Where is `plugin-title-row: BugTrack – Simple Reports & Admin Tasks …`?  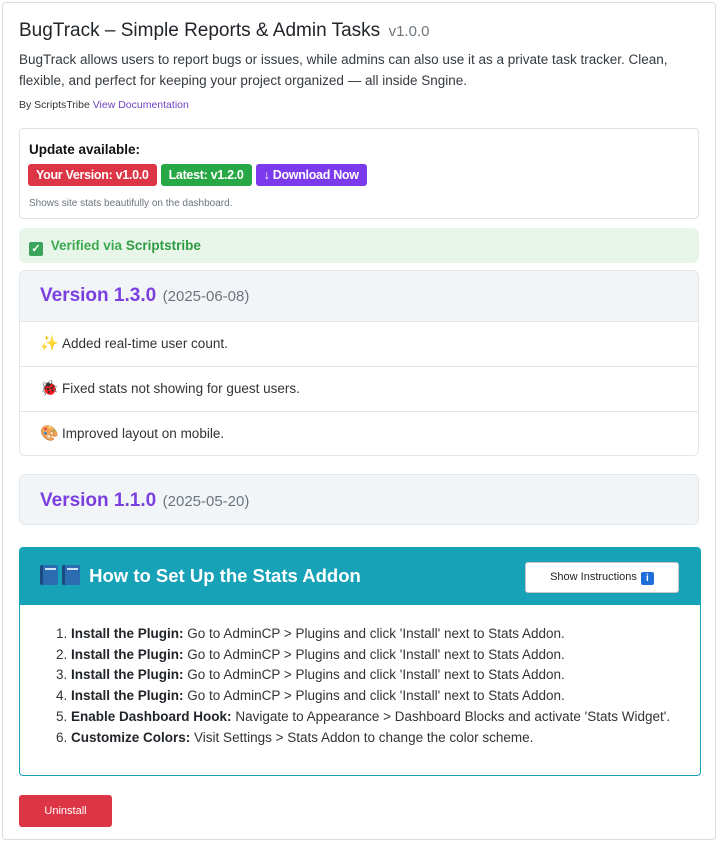
plugin-title-row: BugTrack – Simple Reports & Admin Tasks … is located at coordinates (224, 31).